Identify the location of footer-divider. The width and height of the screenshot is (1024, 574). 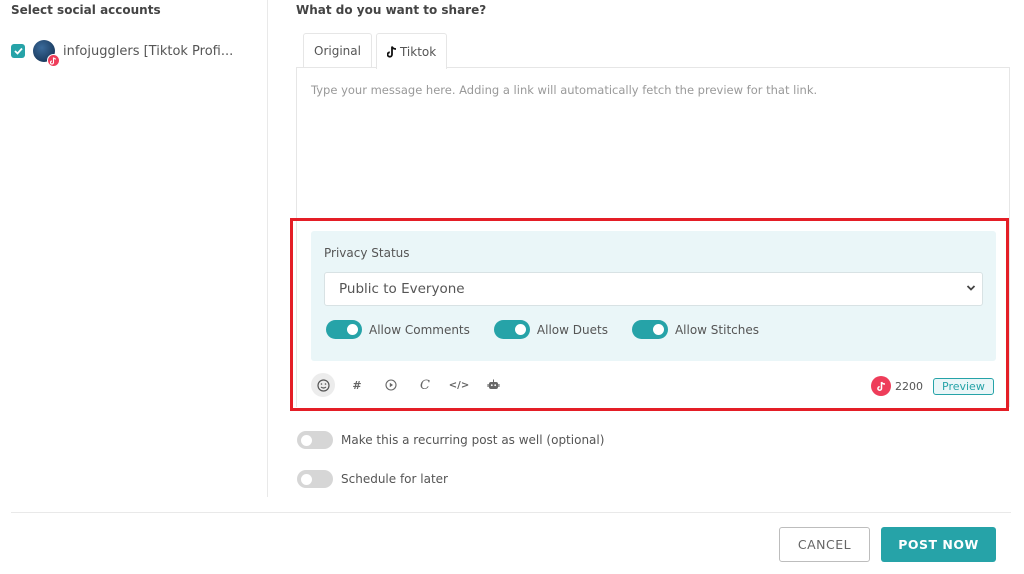
(511, 512).